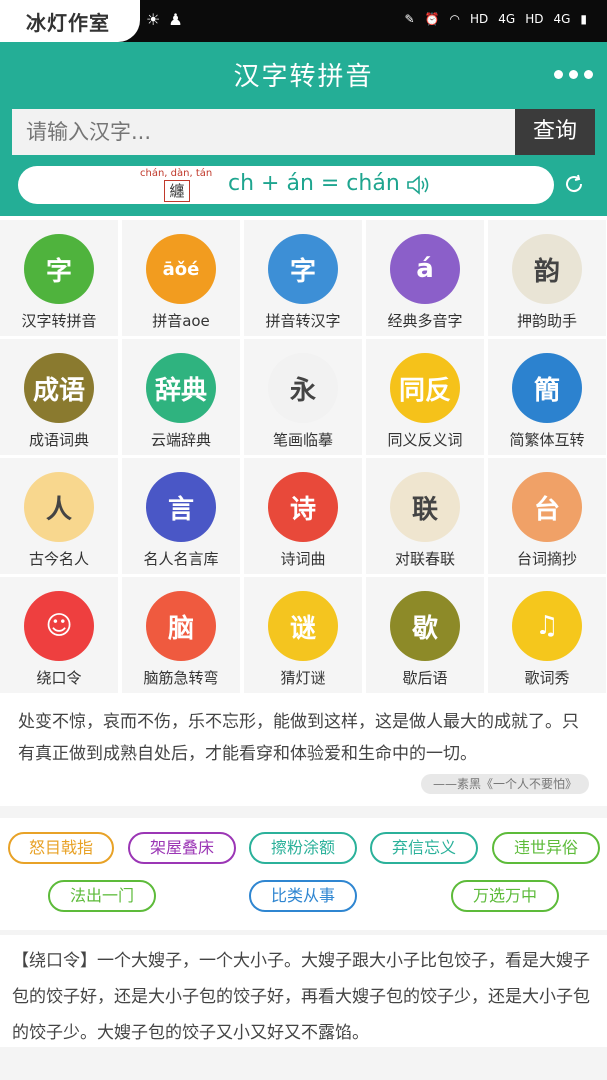 The image size is (607, 1080). I want to click on feature-item: 同反 同义反义词, so click(425, 397).